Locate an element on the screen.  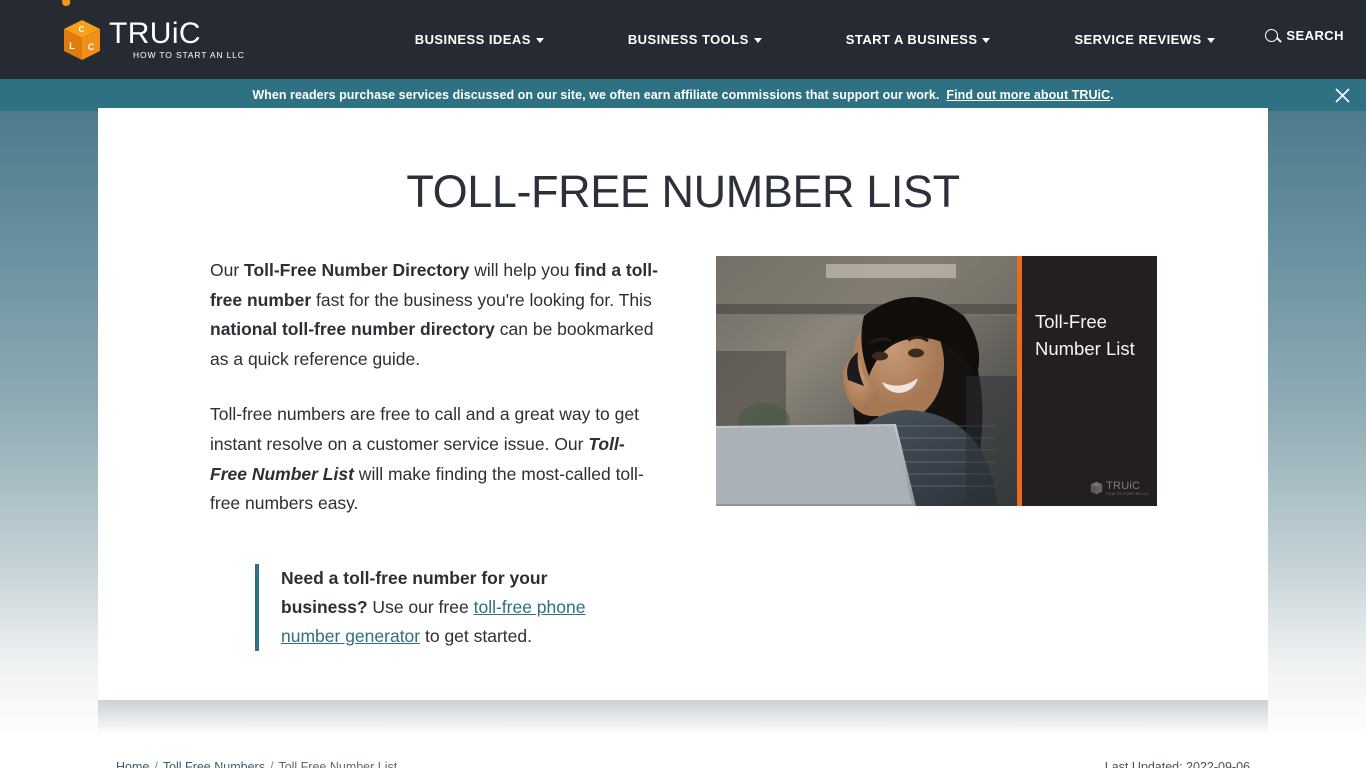
nav-item-label: SERVICE REVIEWS is located at coordinates (1138, 39).